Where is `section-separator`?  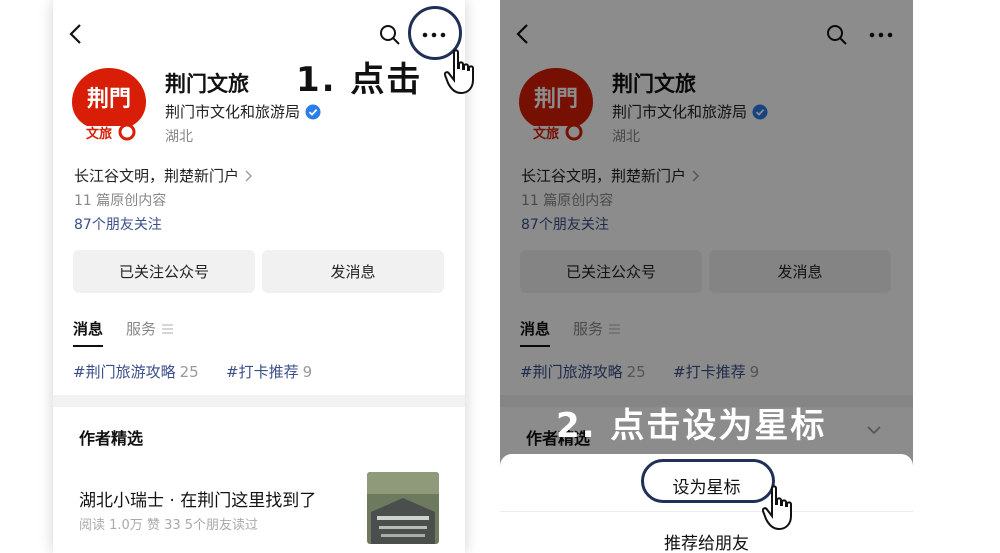
section-separator is located at coordinates (259, 401).